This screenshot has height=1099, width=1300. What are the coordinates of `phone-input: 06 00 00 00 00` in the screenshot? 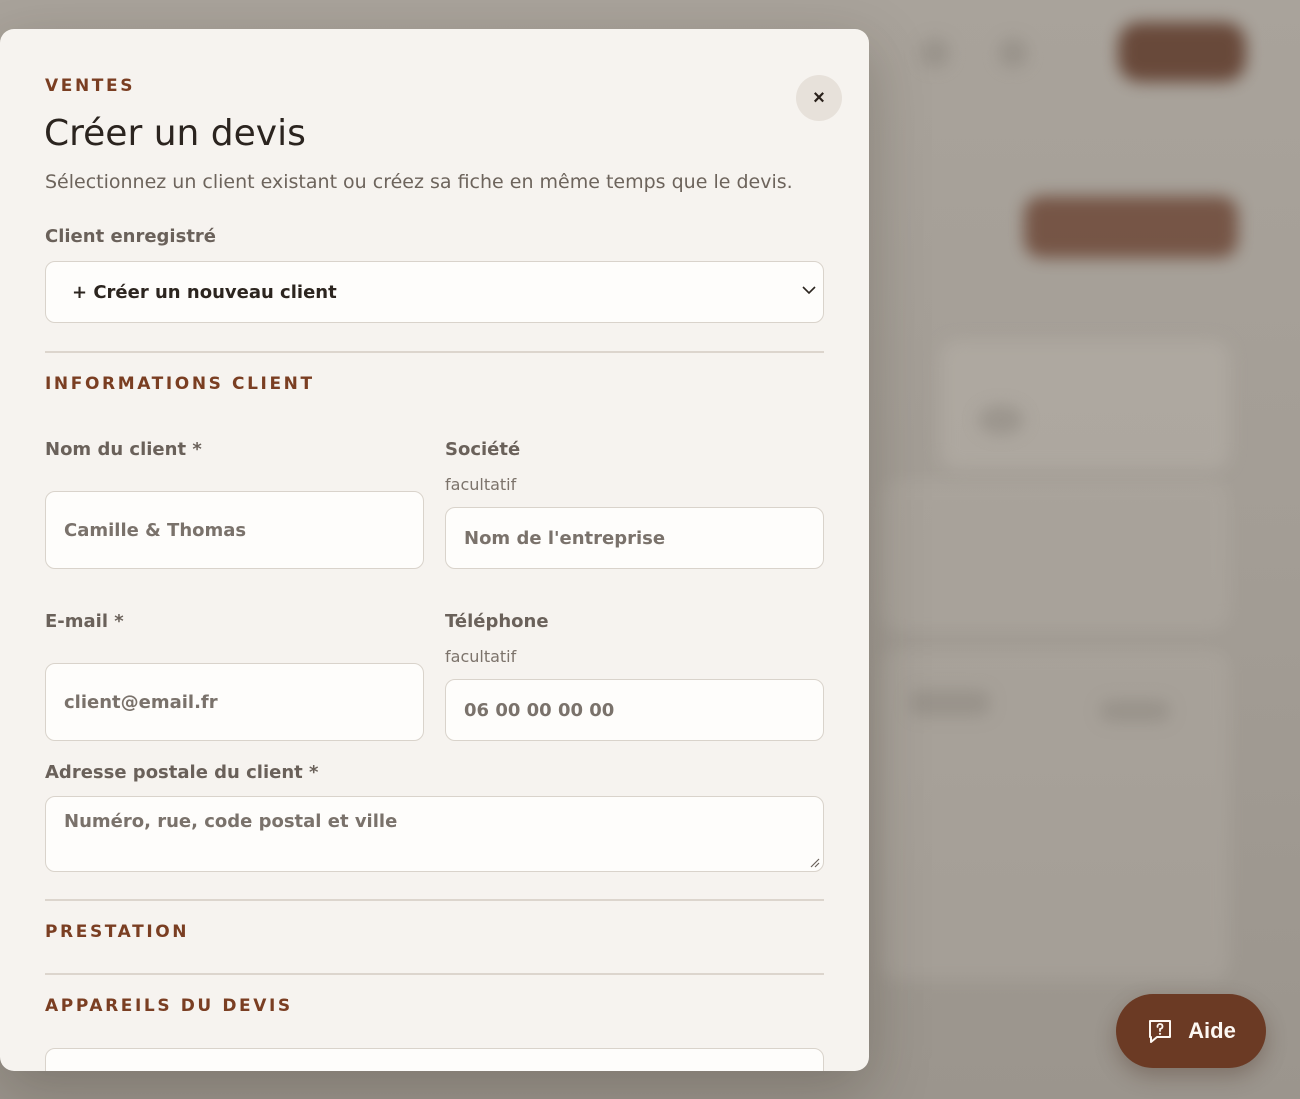 It's located at (634, 710).